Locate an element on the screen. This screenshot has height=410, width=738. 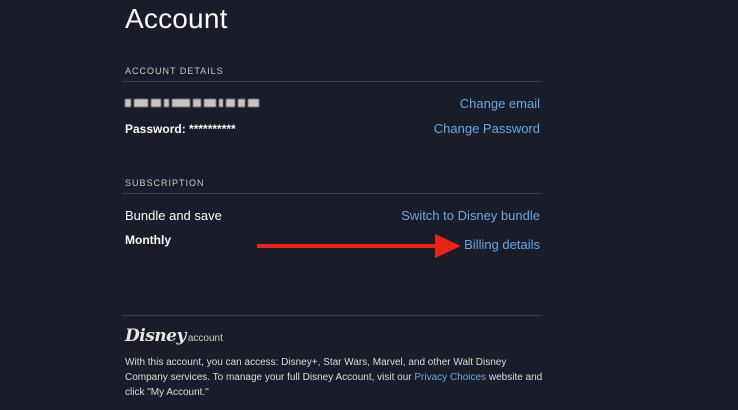
red-arrow-annotation is located at coordinates (359, 246).